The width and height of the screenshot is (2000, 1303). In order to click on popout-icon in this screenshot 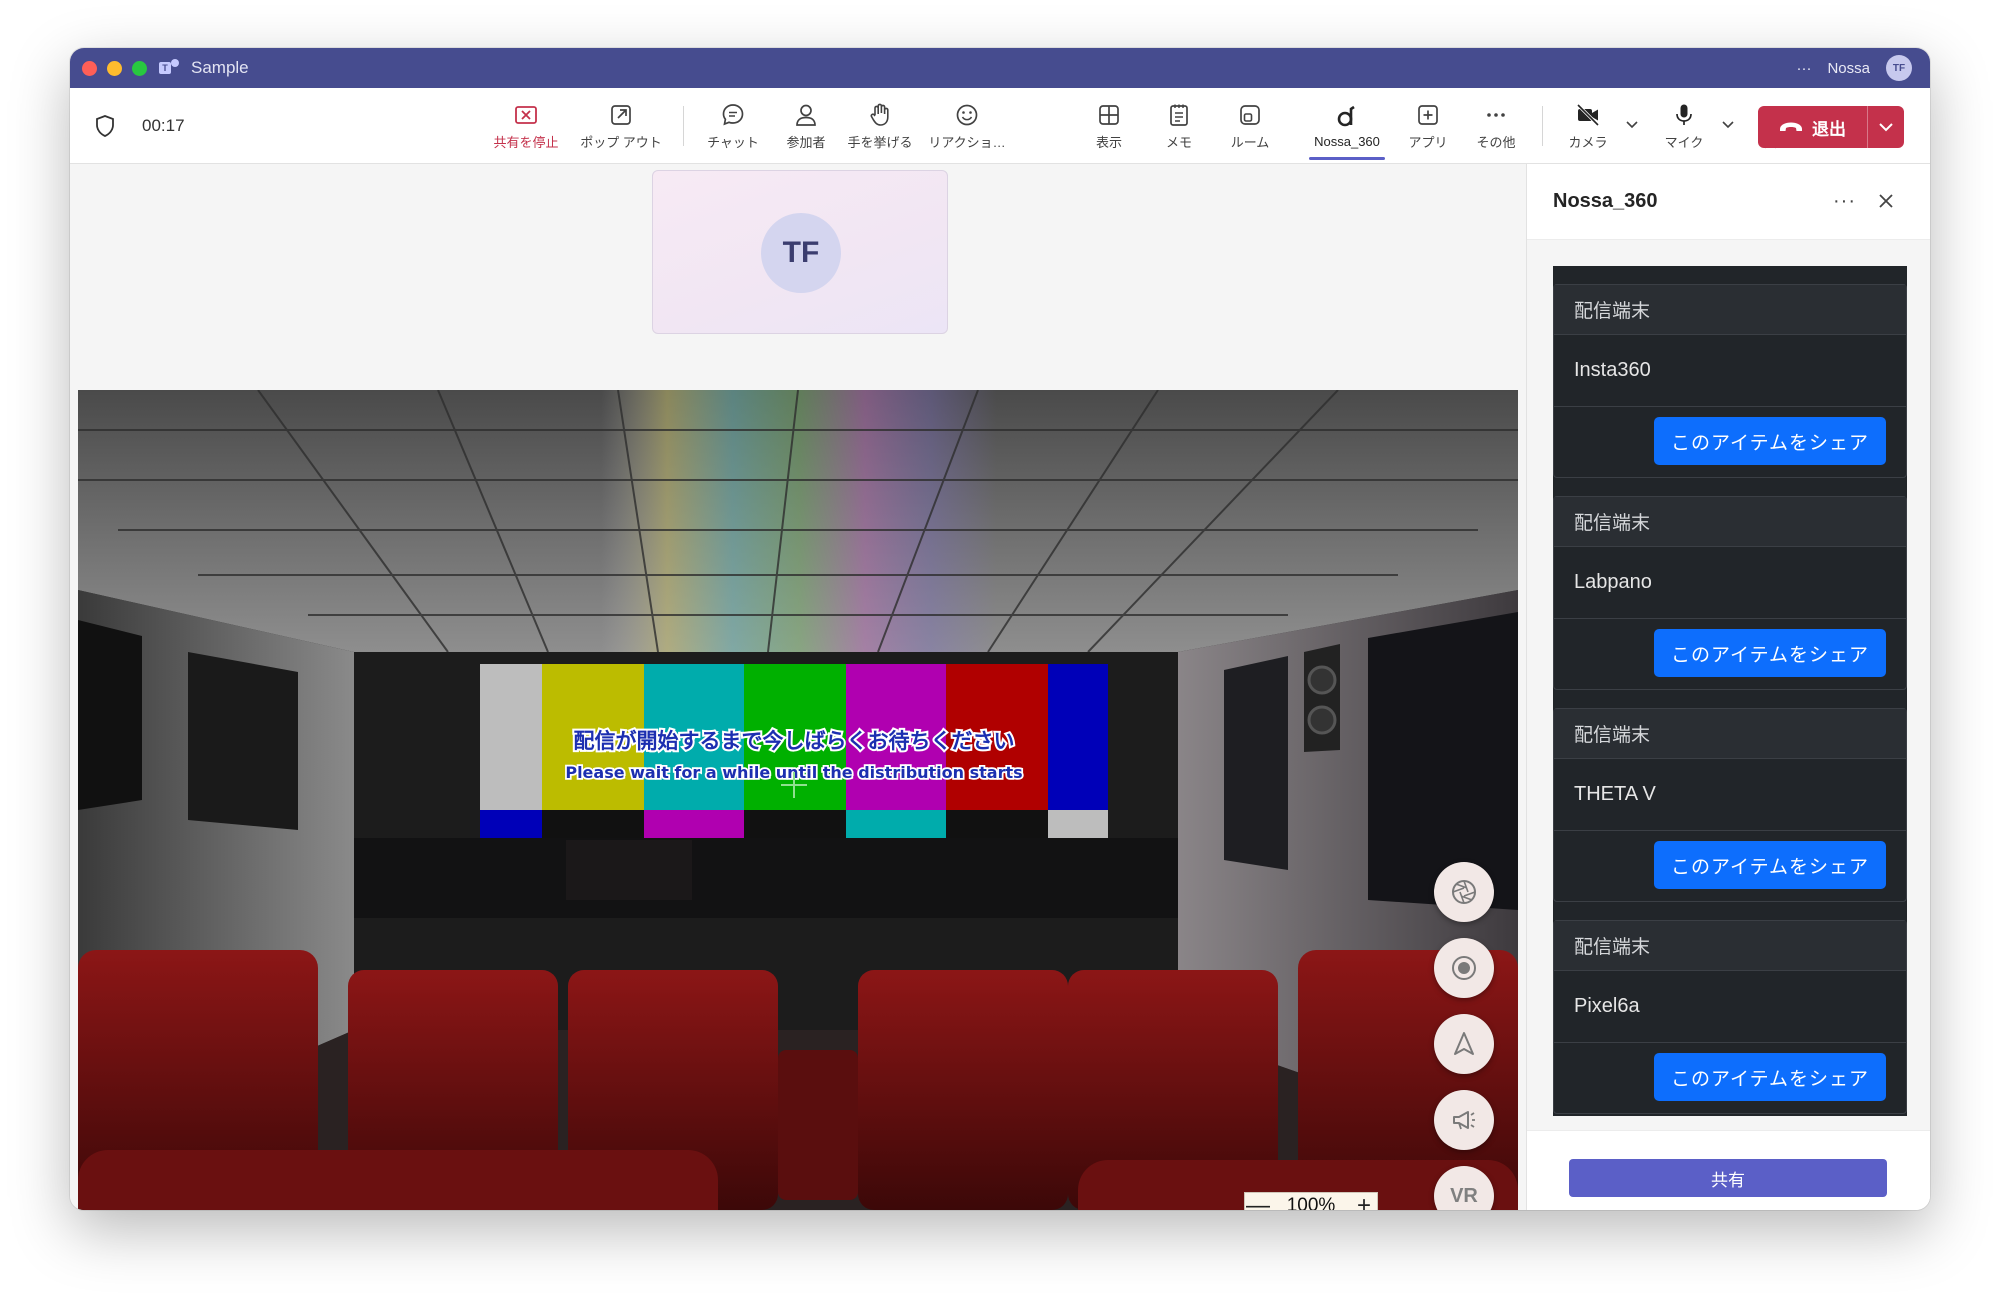, I will do `click(621, 114)`.